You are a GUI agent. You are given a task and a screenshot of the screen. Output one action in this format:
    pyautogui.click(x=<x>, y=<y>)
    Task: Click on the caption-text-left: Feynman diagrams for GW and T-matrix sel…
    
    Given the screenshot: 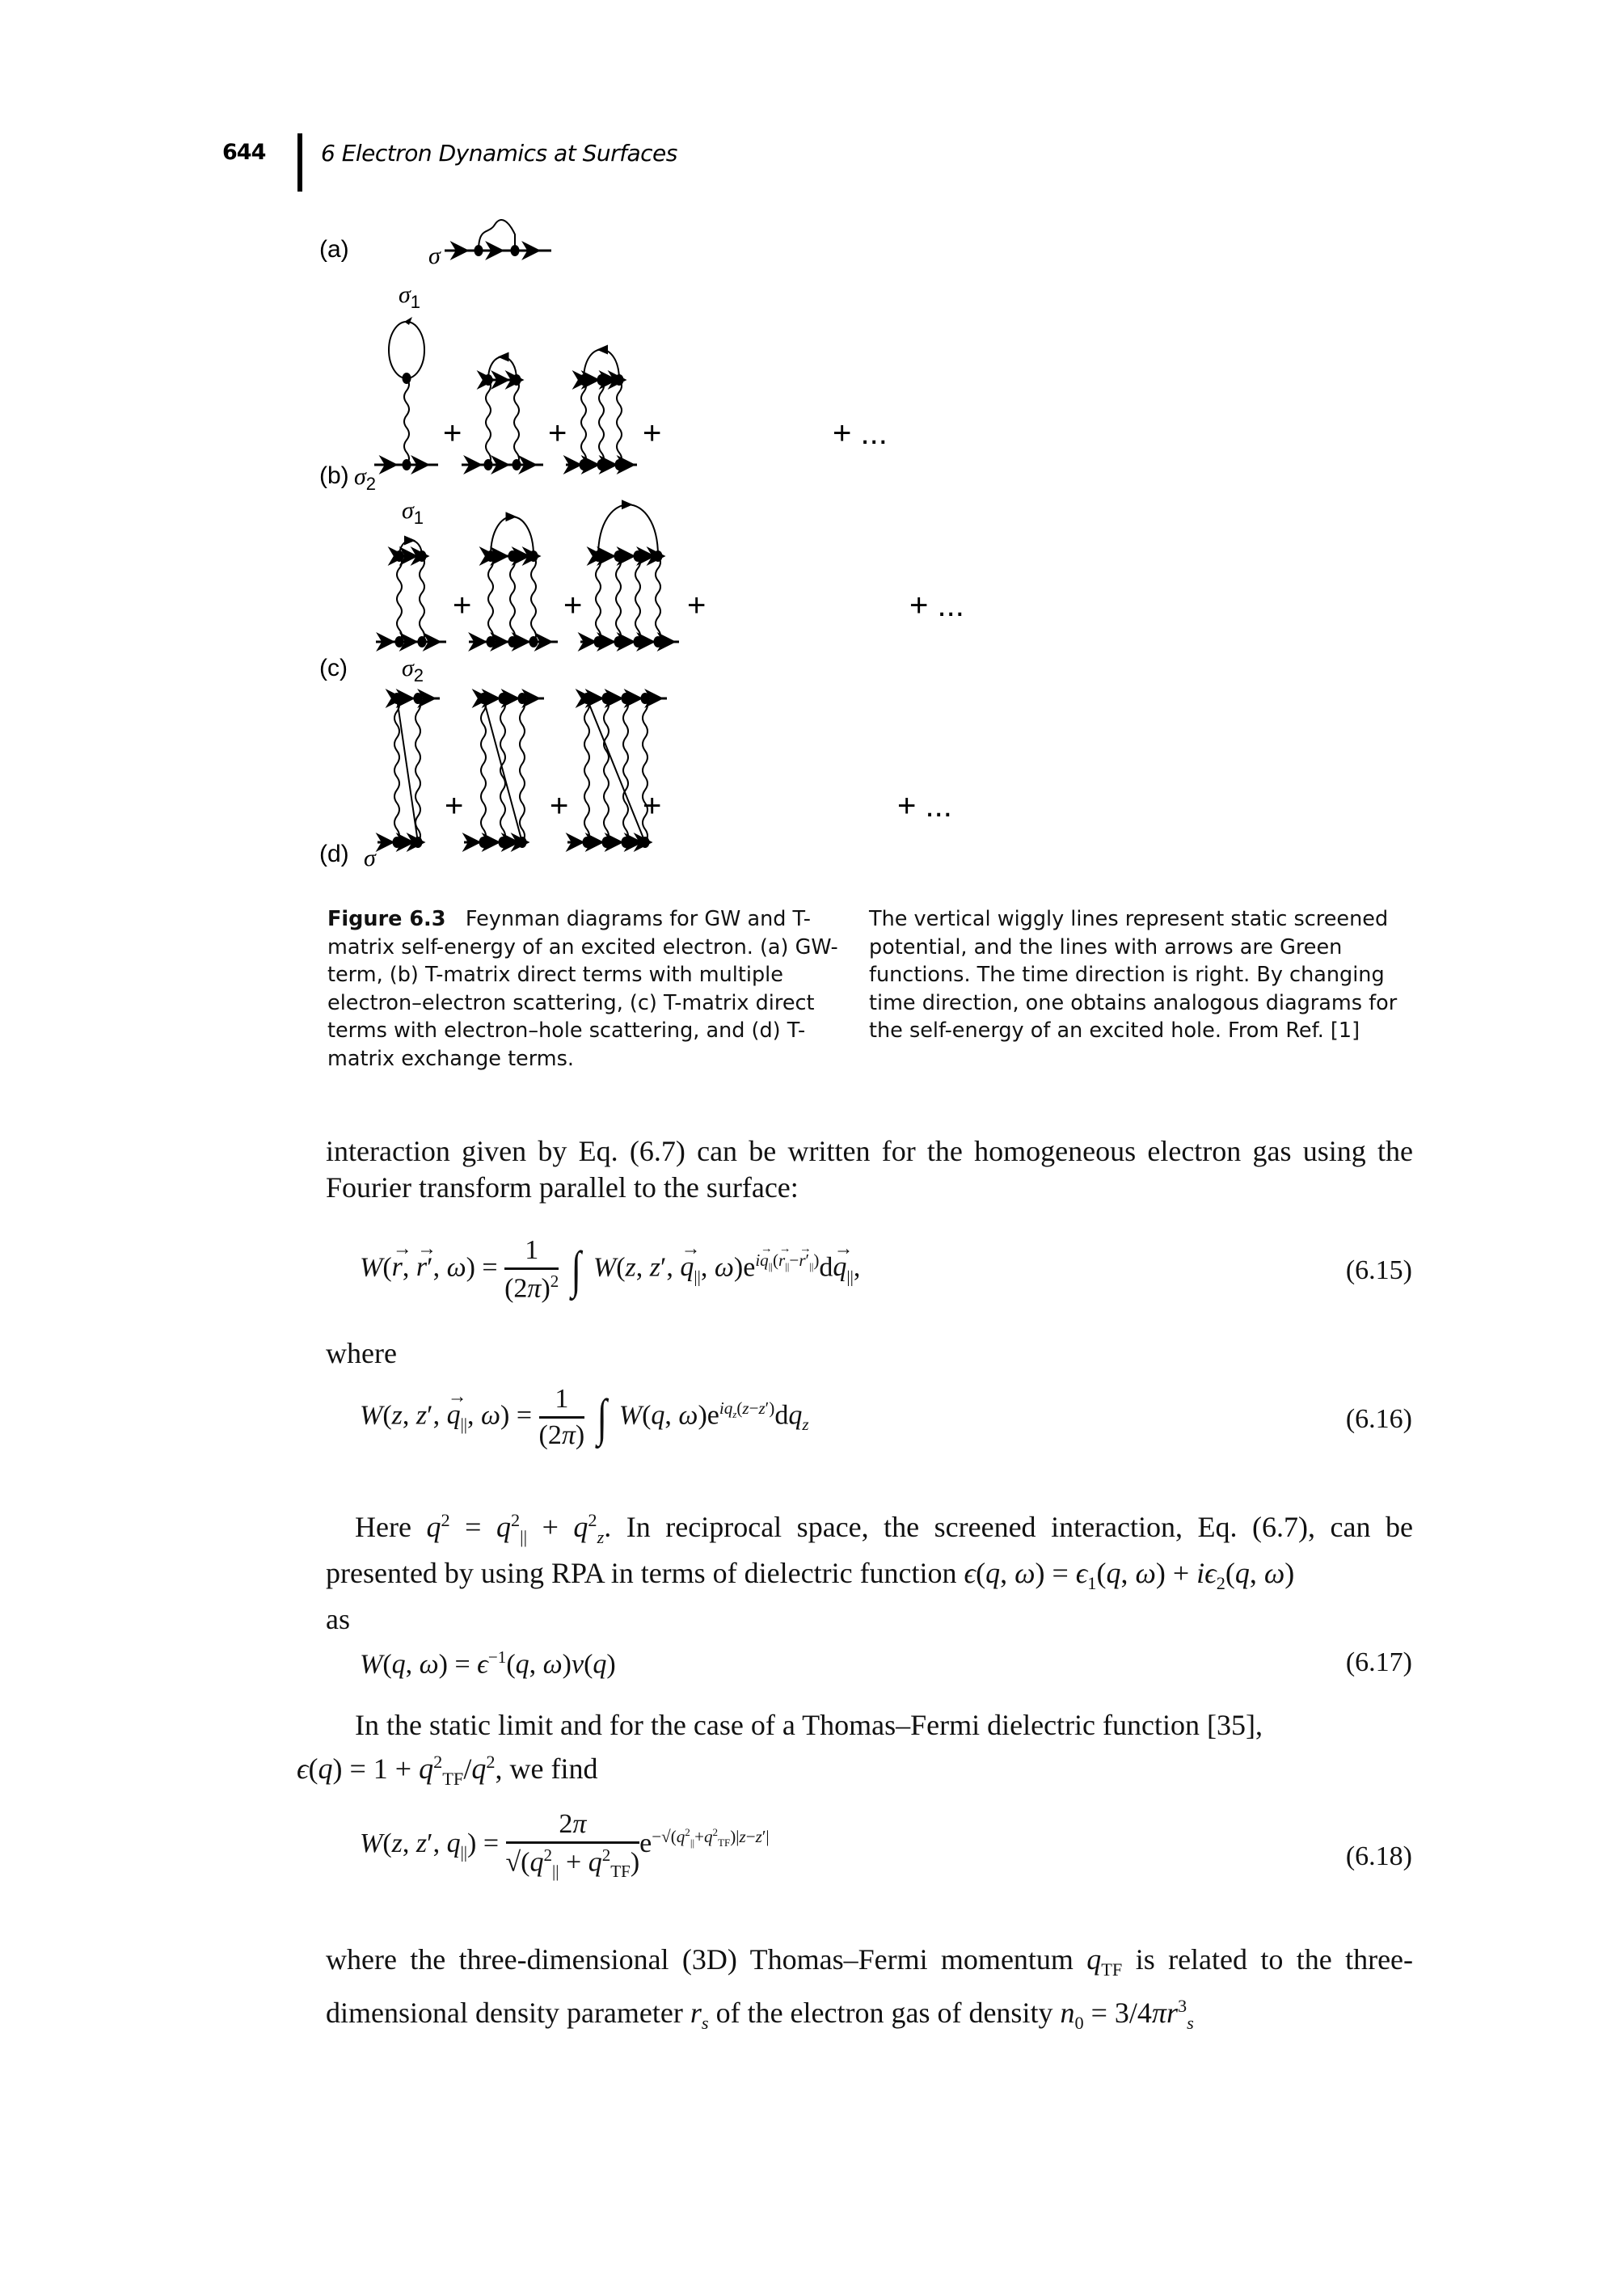 What is the action you would take?
    pyautogui.click(x=582, y=989)
    